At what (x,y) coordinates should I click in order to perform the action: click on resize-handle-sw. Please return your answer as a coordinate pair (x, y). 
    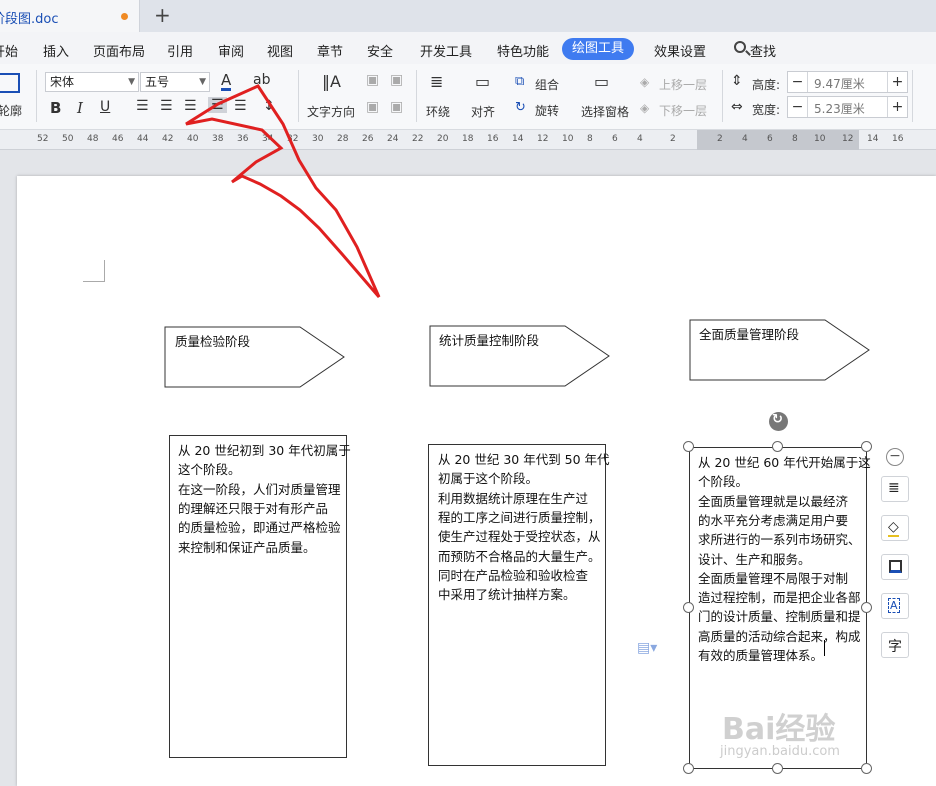
    Looking at the image, I should click on (688, 768).